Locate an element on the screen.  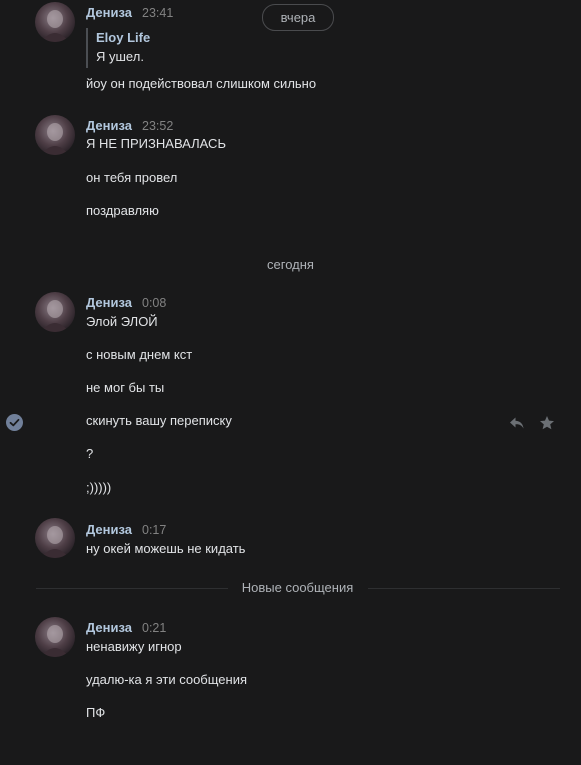
quote-bar is located at coordinates (87, 48).